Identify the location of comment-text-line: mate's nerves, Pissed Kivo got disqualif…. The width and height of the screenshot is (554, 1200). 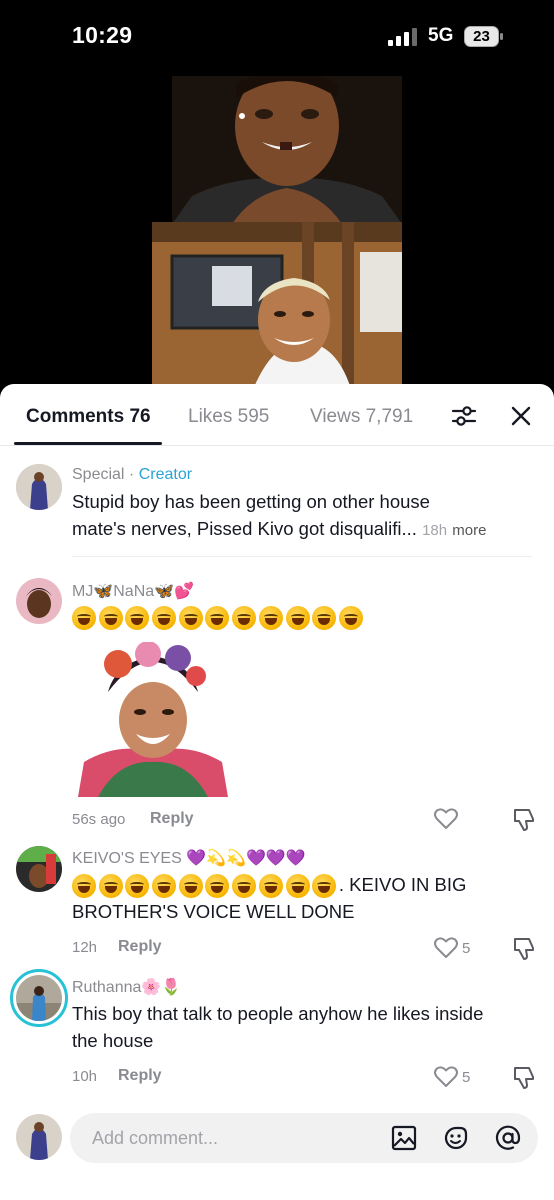
(279, 529).